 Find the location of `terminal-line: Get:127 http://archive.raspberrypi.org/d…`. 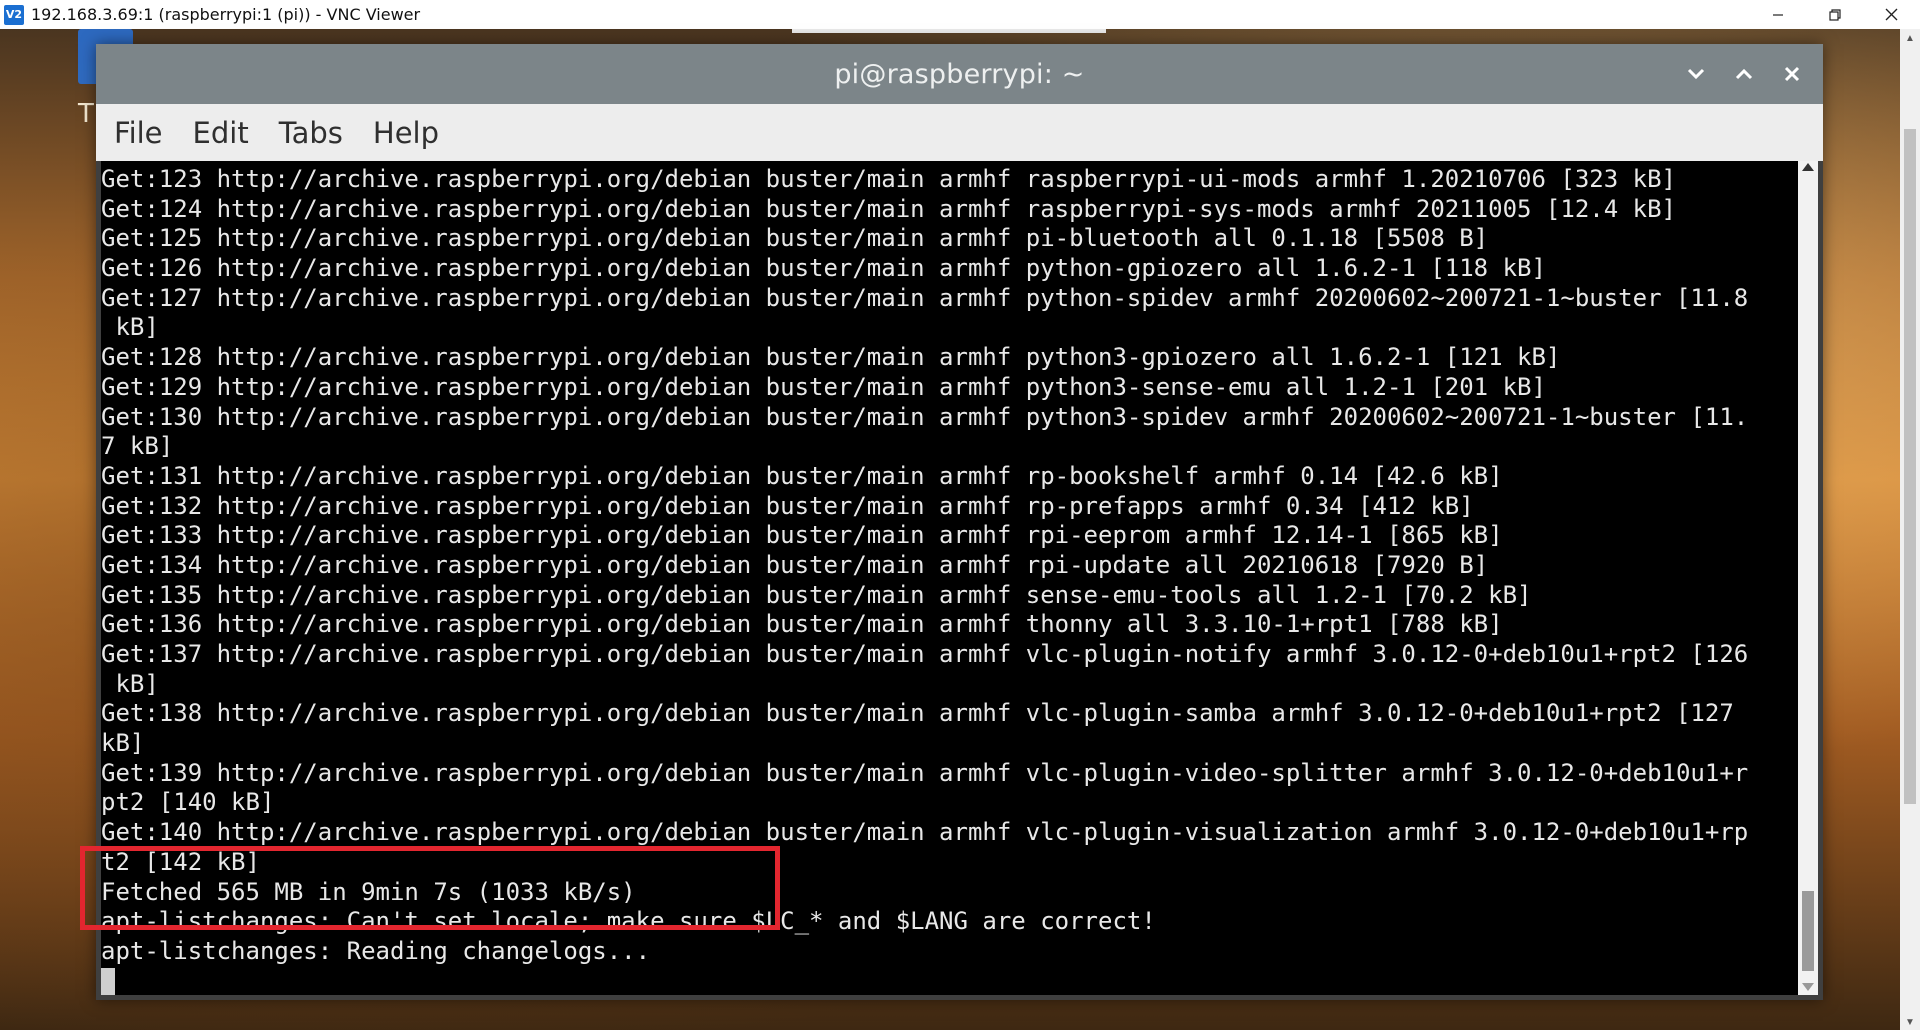

terminal-line: Get:127 http://archive.raspberrypi.org/d… is located at coordinates (925, 297).